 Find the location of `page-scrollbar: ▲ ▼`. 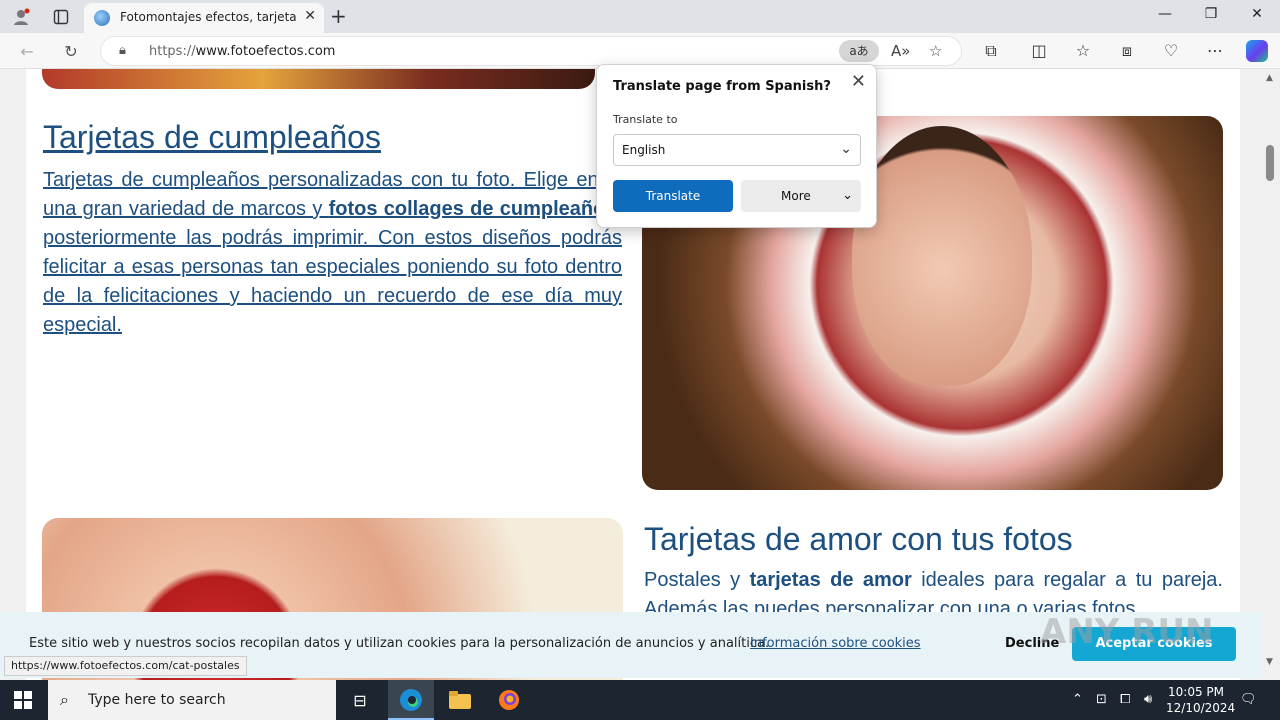

page-scrollbar: ▲ ▼ is located at coordinates (1271, 374).